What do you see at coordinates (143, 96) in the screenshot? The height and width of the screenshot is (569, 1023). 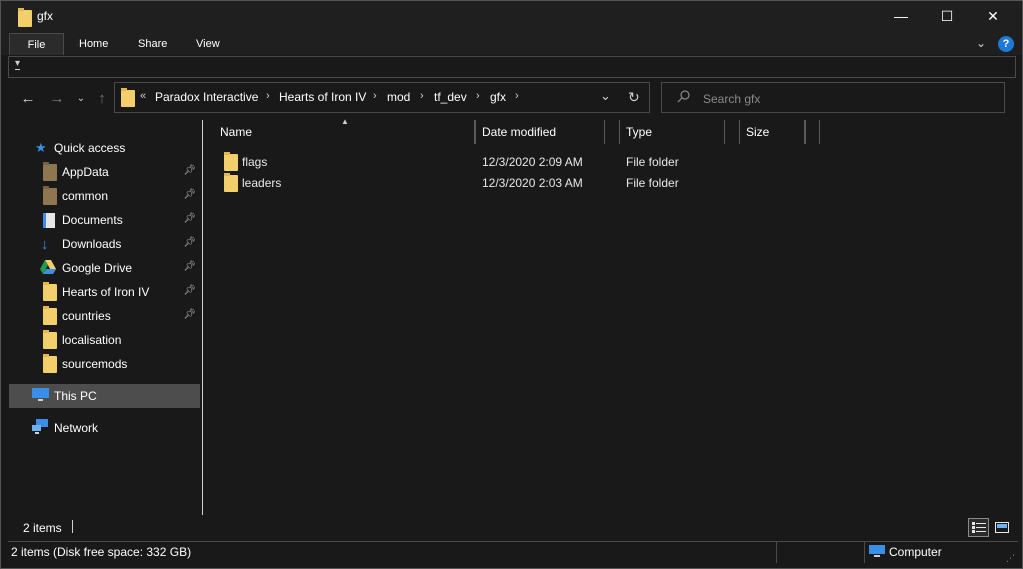 I see `address-overflow-button: «` at bounding box center [143, 96].